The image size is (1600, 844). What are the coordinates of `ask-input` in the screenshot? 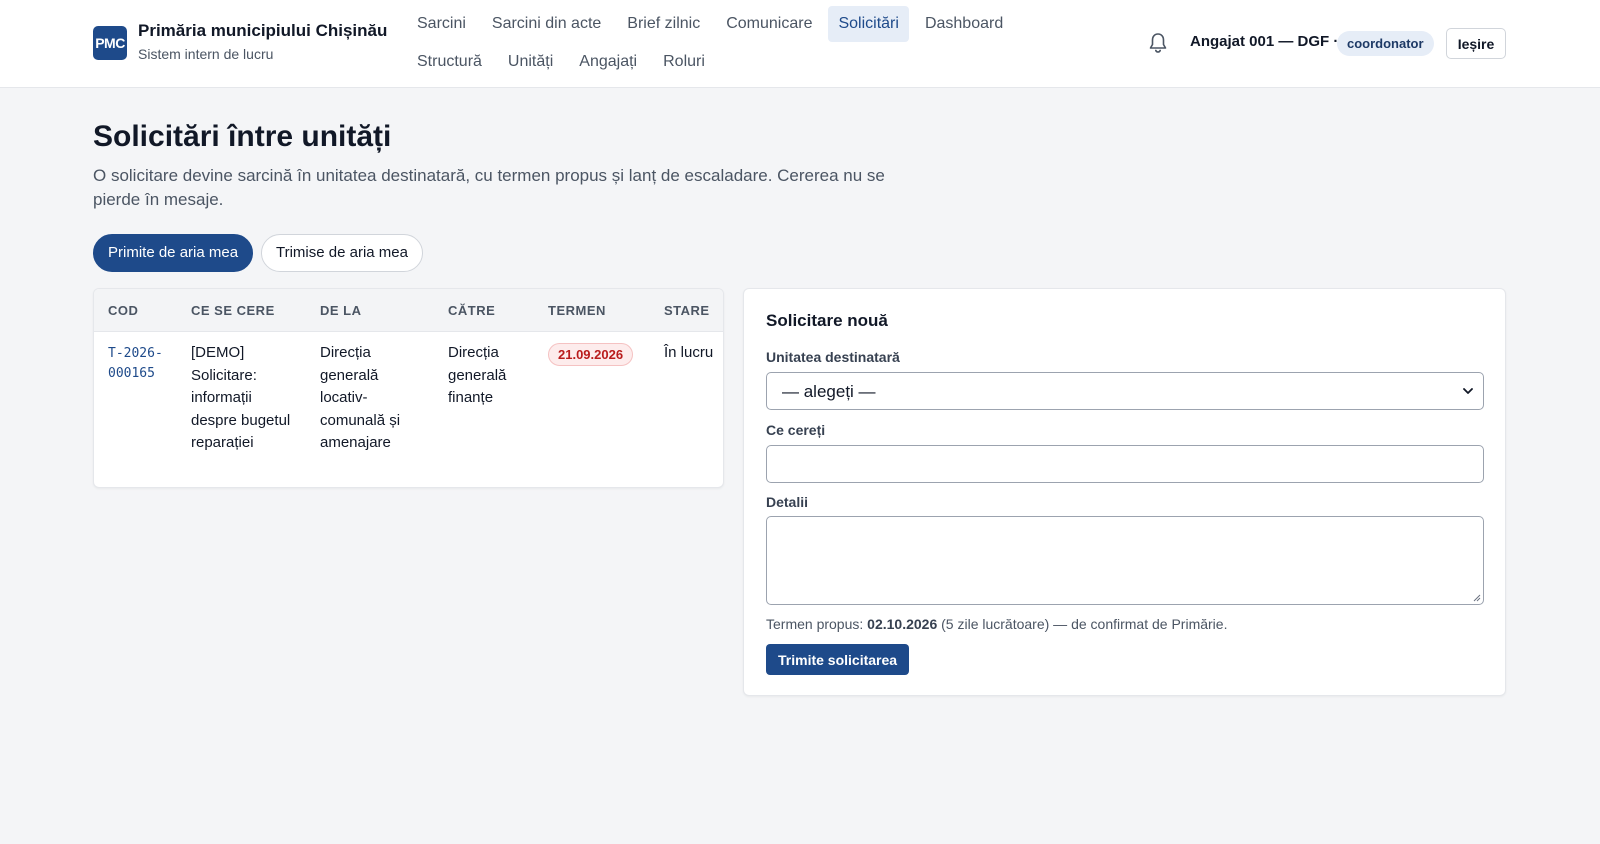 It's located at (1125, 464).